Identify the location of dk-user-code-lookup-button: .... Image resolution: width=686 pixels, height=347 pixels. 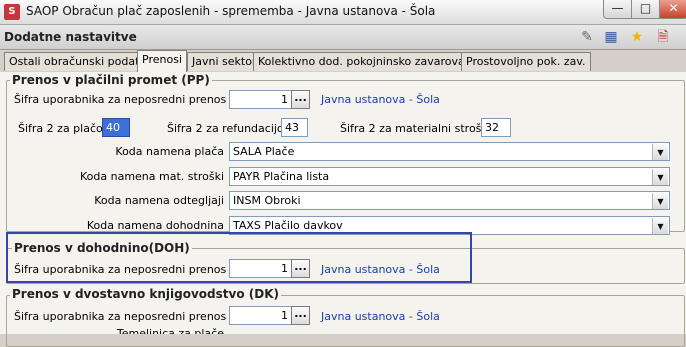
(300, 315).